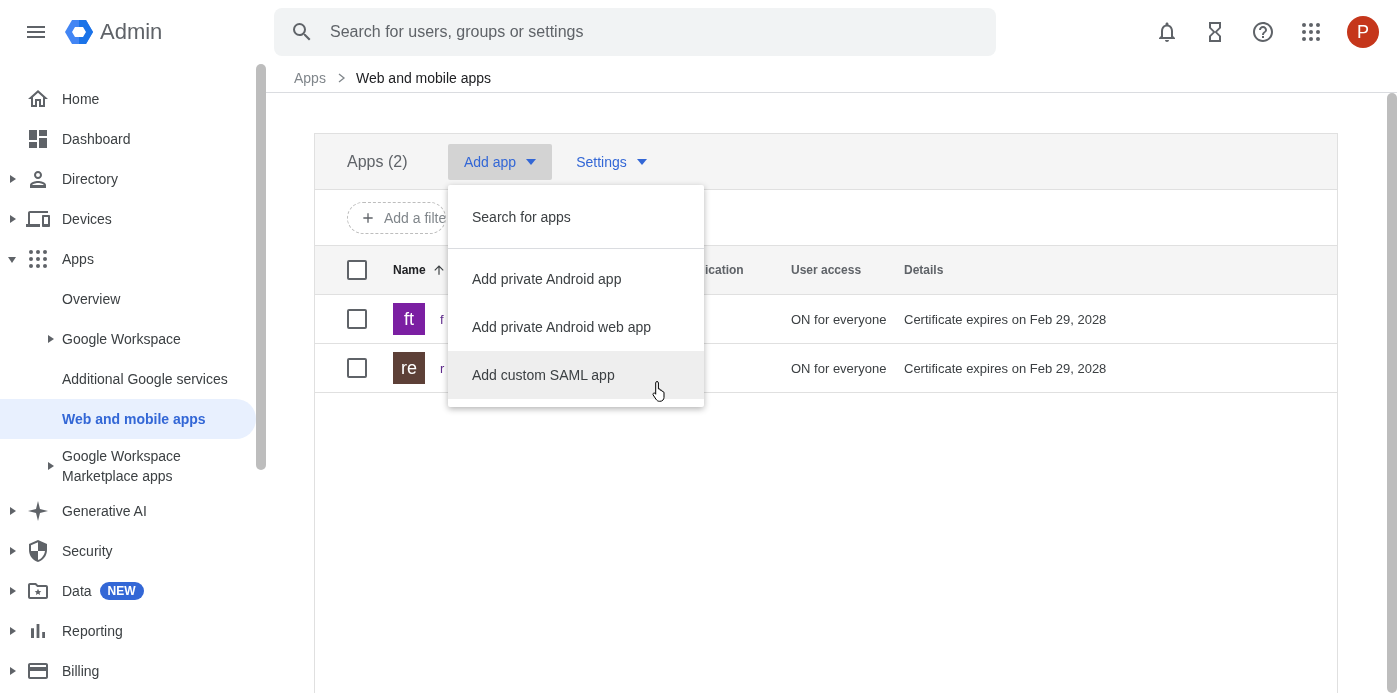  I want to click on sidebar-item: Additional Google services, so click(128, 379).